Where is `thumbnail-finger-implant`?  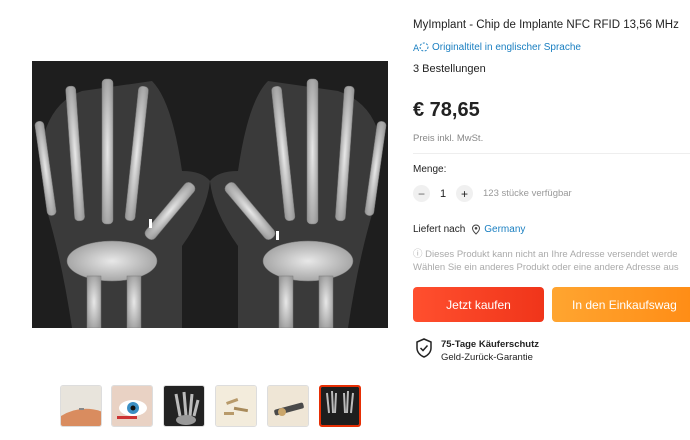
thumbnail-finger-implant is located at coordinates (81, 406).